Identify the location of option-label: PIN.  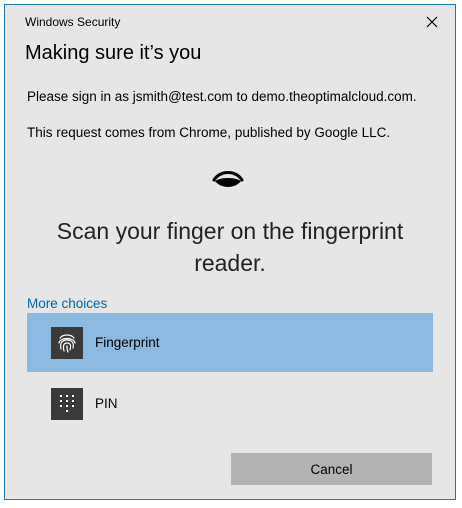
(106, 403).